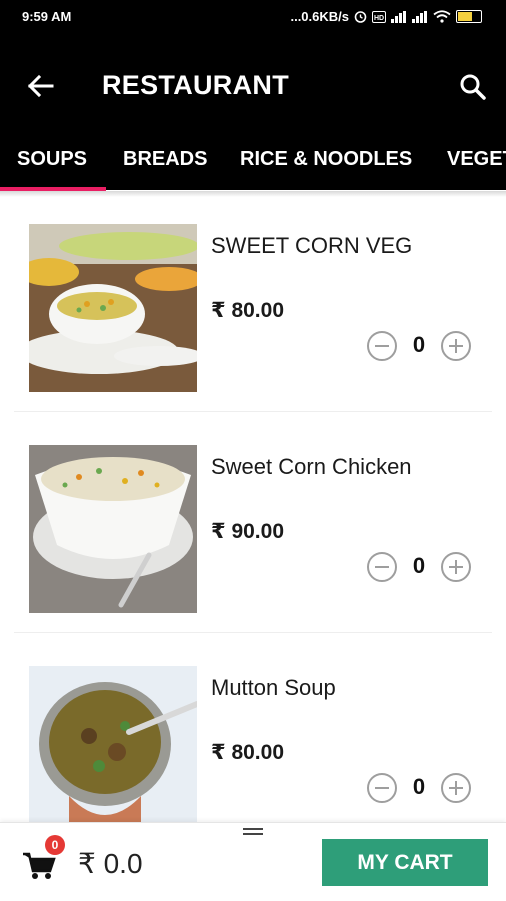 This screenshot has height=901, width=506. What do you see at coordinates (405, 862) in the screenshot?
I see `my-cart-button: MY CART` at bounding box center [405, 862].